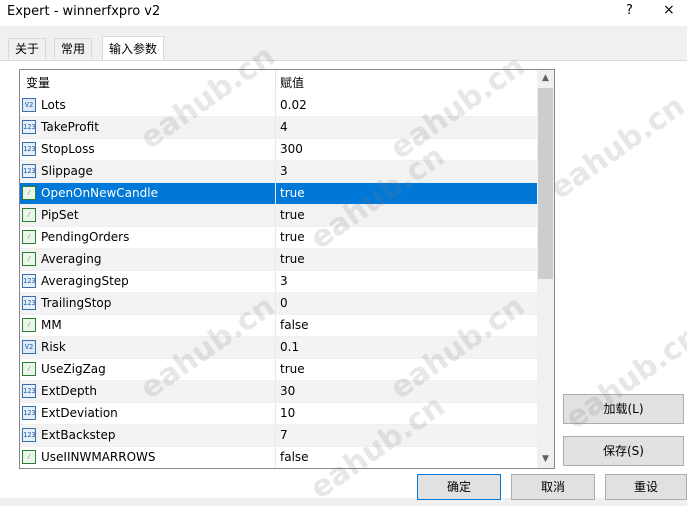  What do you see at coordinates (99, 193) in the screenshot?
I see `variable-name: OpenOnNewCandle` at bounding box center [99, 193].